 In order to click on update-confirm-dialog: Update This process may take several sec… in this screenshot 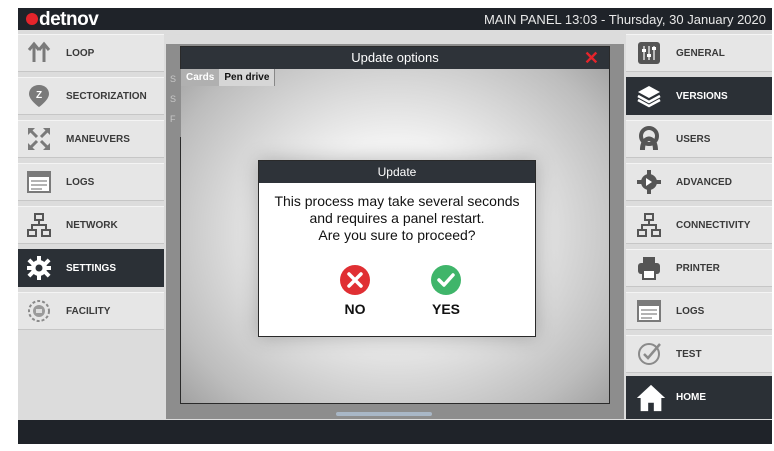, I will do `click(397, 248)`.